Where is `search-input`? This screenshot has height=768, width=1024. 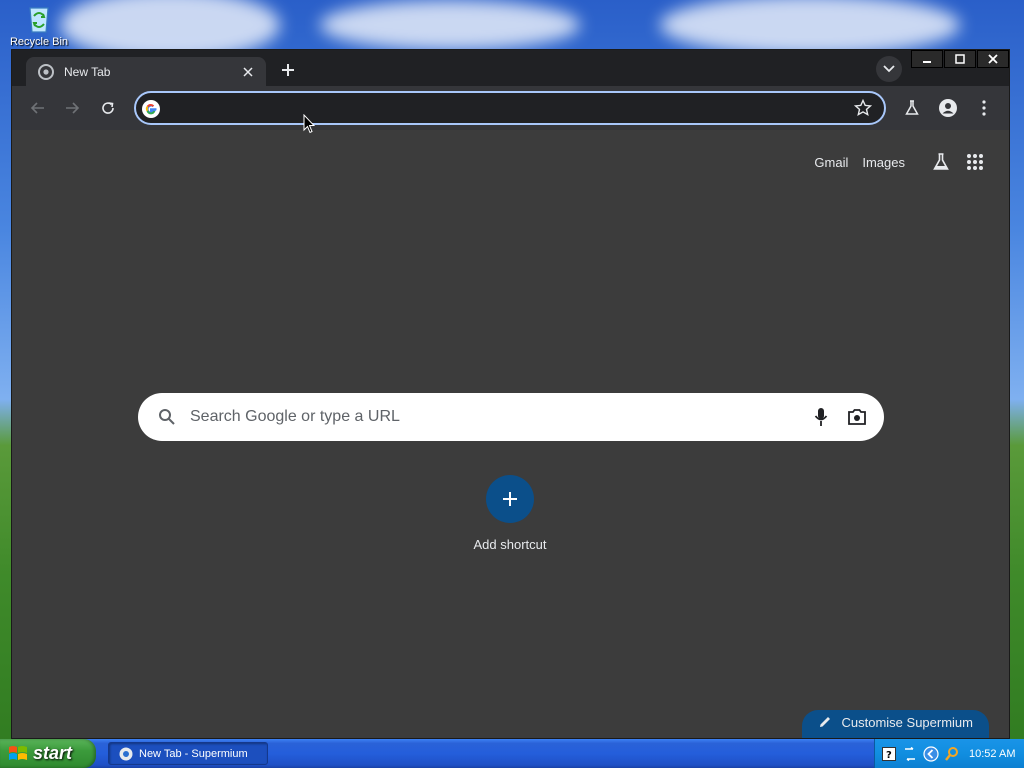 search-input is located at coordinates (493, 417).